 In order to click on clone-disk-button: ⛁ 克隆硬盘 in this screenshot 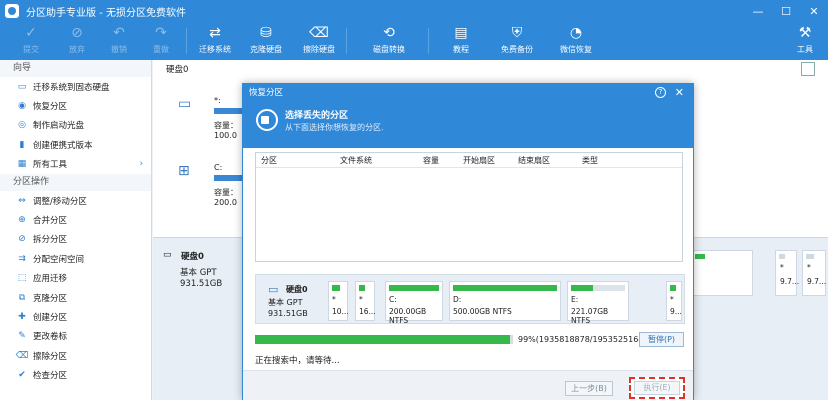, I will do `click(266, 41)`.